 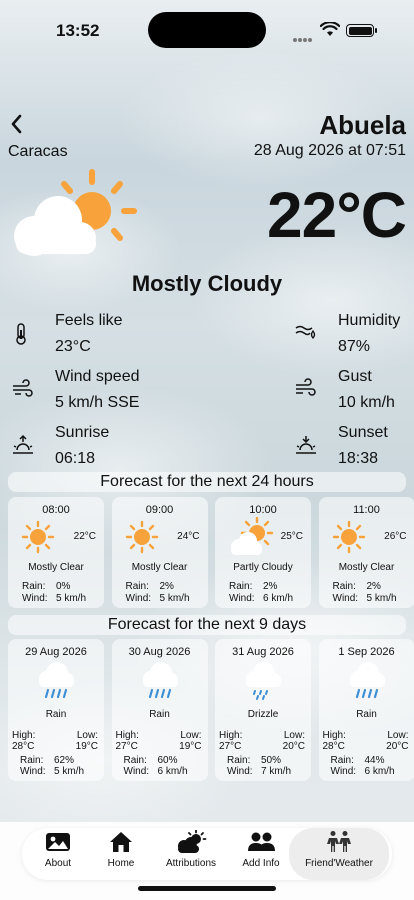 I want to click on hourly-time: 09:00, so click(x=159, y=510).